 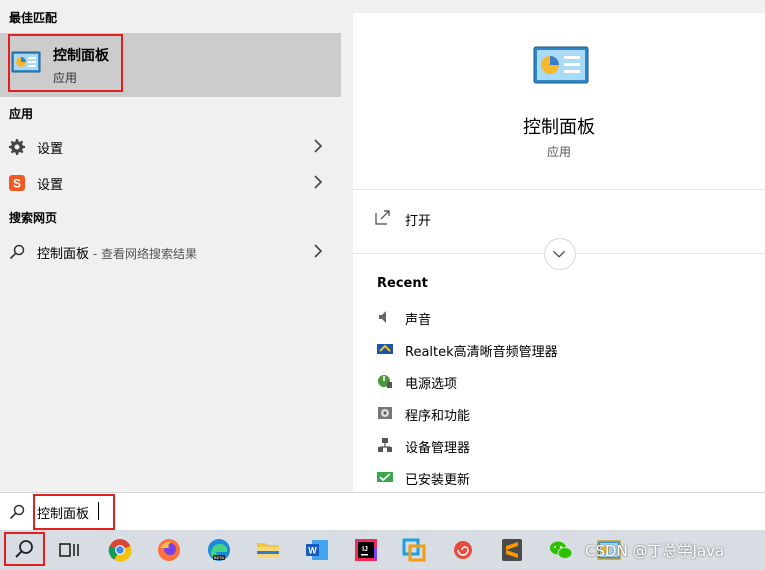 I want to click on detail-title: 控制面板, so click(x=559, y=127).